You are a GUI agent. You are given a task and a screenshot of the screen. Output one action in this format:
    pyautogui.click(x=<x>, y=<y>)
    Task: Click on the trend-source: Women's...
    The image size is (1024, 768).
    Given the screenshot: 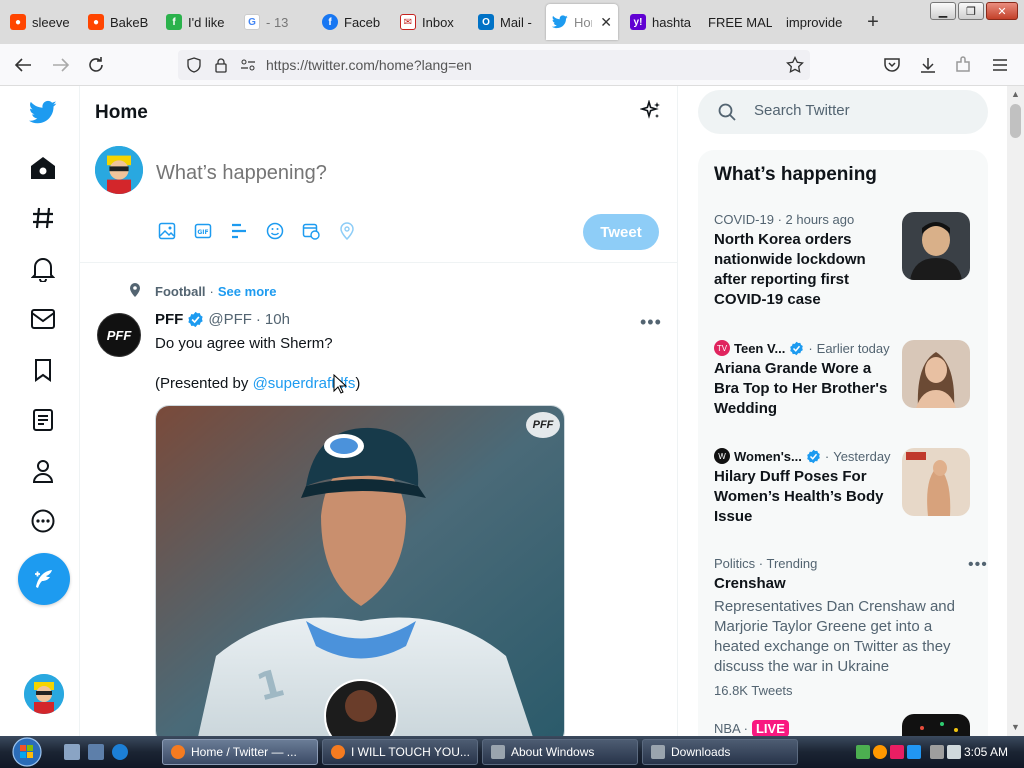 What is the action you would take?
    pyautogui.click(x=768, y=456)
    